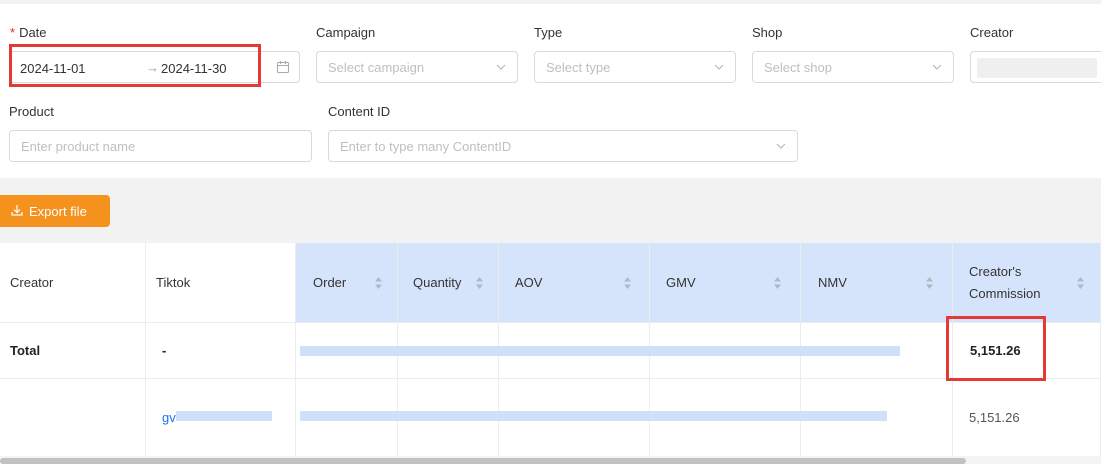 The image size is (1101, 464). Describe the element at coordinates (578, 67) in the screenshot. I see `type-placeholder: Select type` at that location.